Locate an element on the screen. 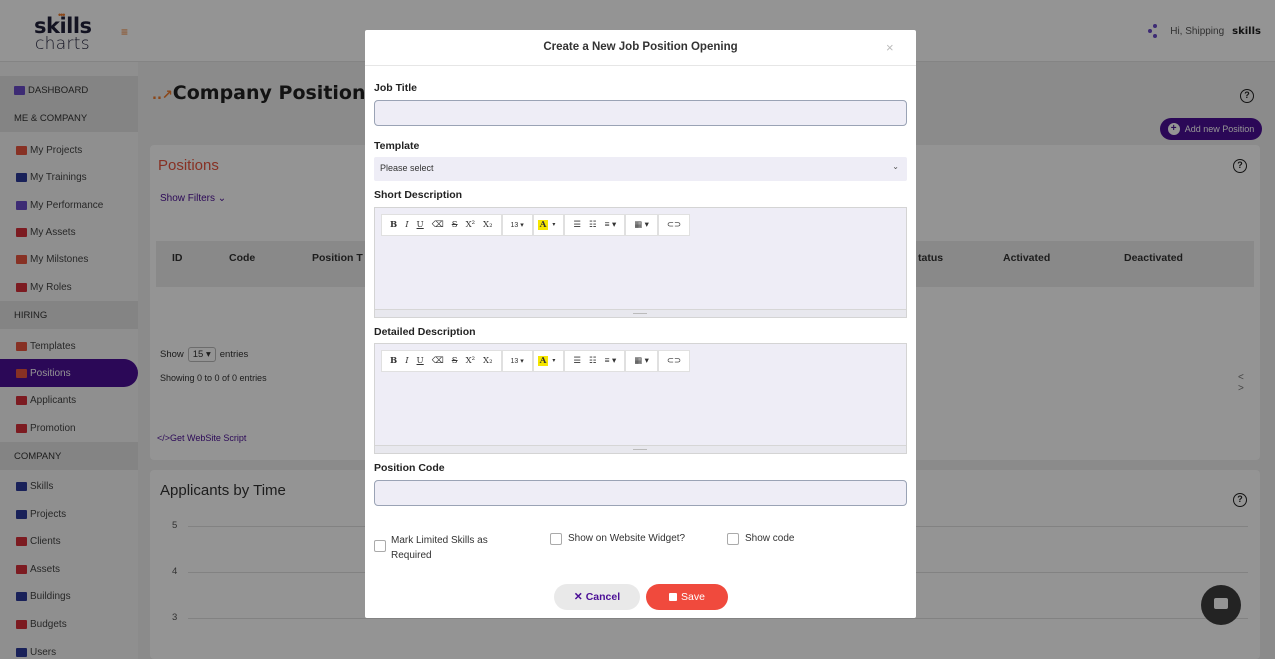 Image resolution: width=1275 pixels, height=659 pixels. detailed-description-editor: B I U ⌫ S X² X₂ 13 ▾ A ▾ ☰ ☷ ≡ ▾ ▦ ▾ ⊂⊃ is located at coordinates (640, 398).